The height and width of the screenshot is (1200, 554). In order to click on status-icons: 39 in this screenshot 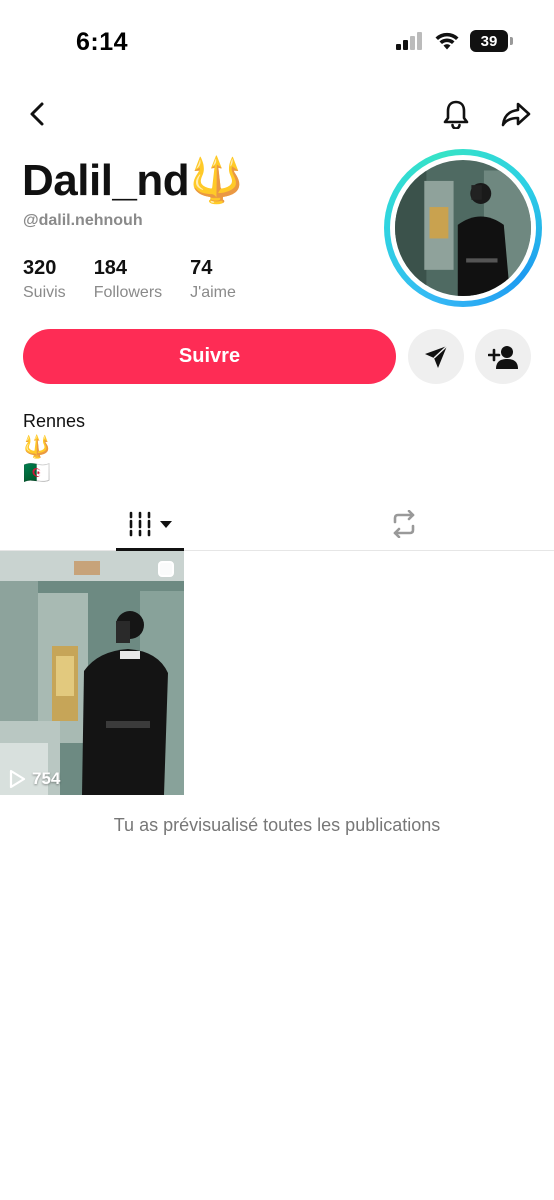, I will do `click(454, 41)`.